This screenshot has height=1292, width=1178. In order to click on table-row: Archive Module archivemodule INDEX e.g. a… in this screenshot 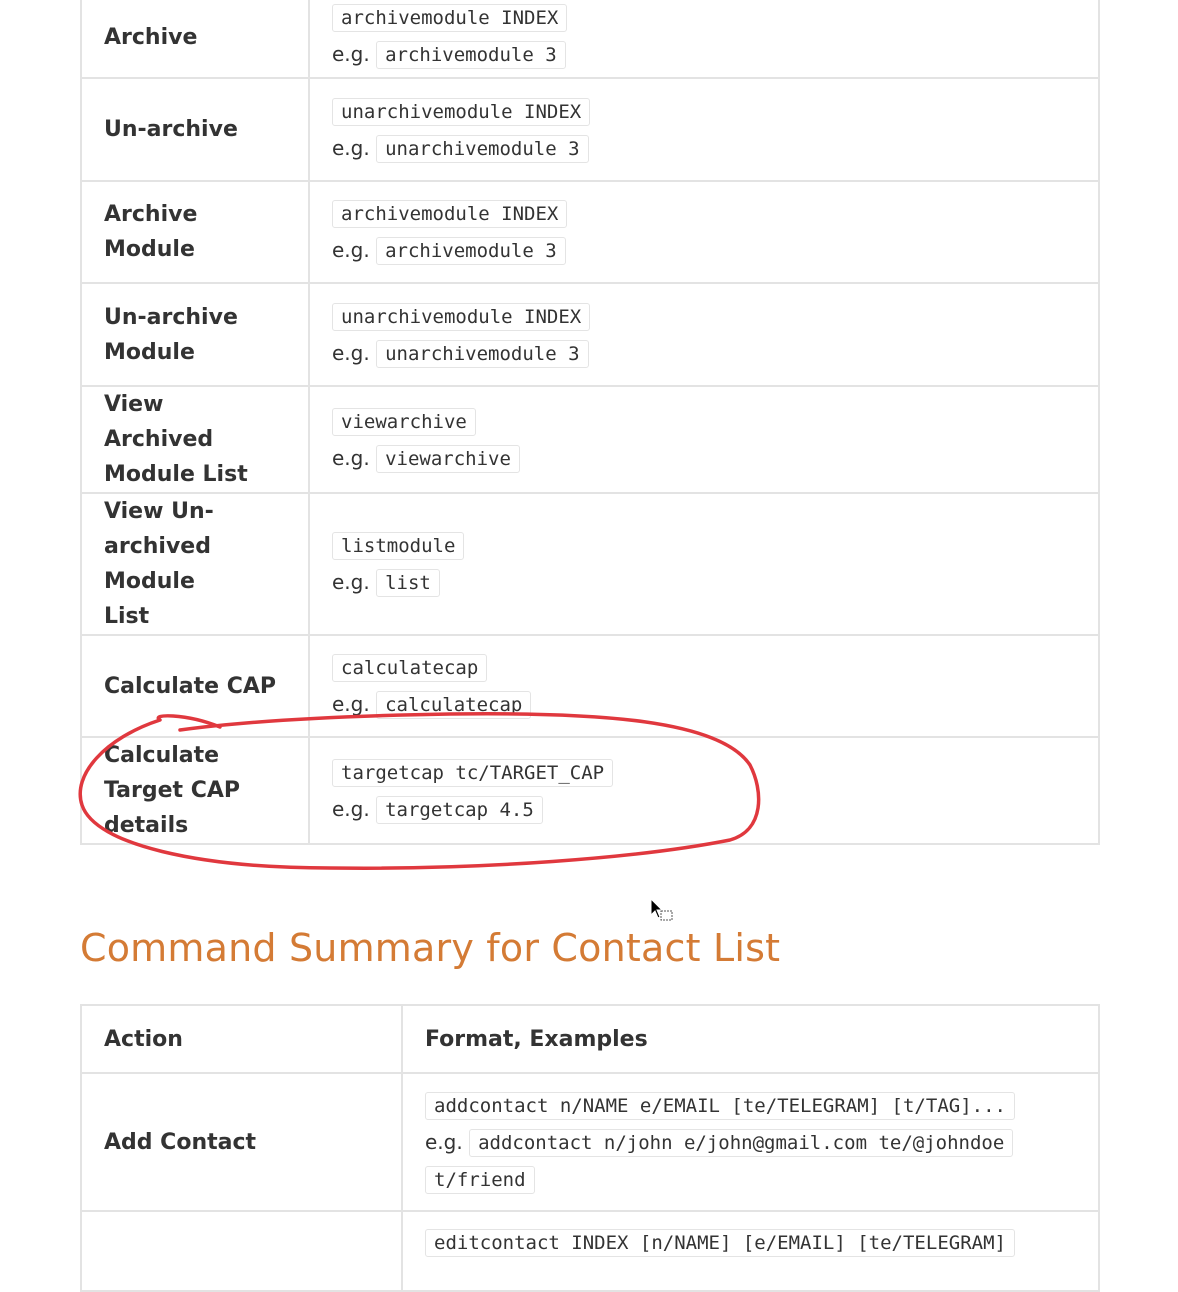, I will do `click(590, 232)`.